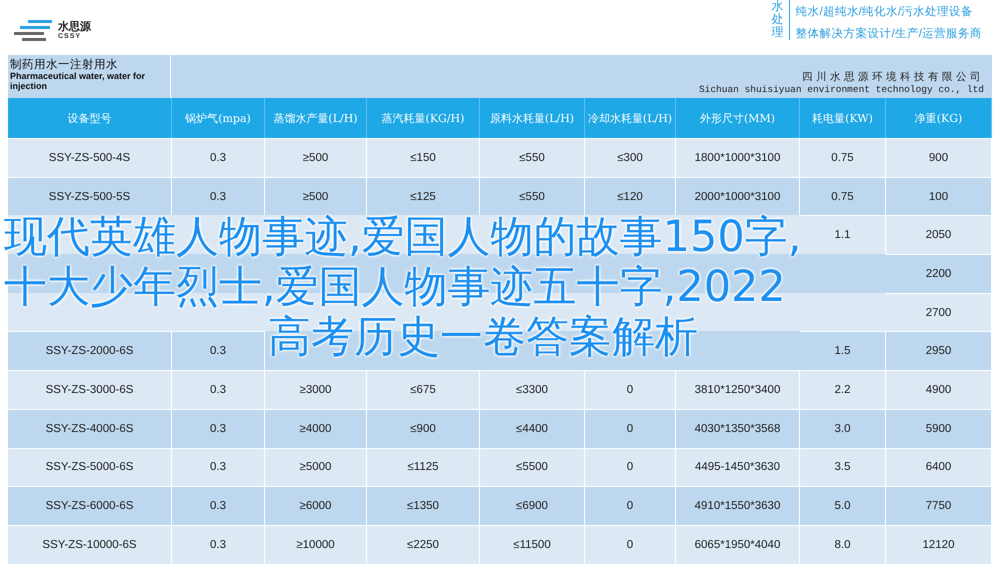 This screenshot has height=581, width=1000. I want to click on table-cell: 6400, so click(939, 467).